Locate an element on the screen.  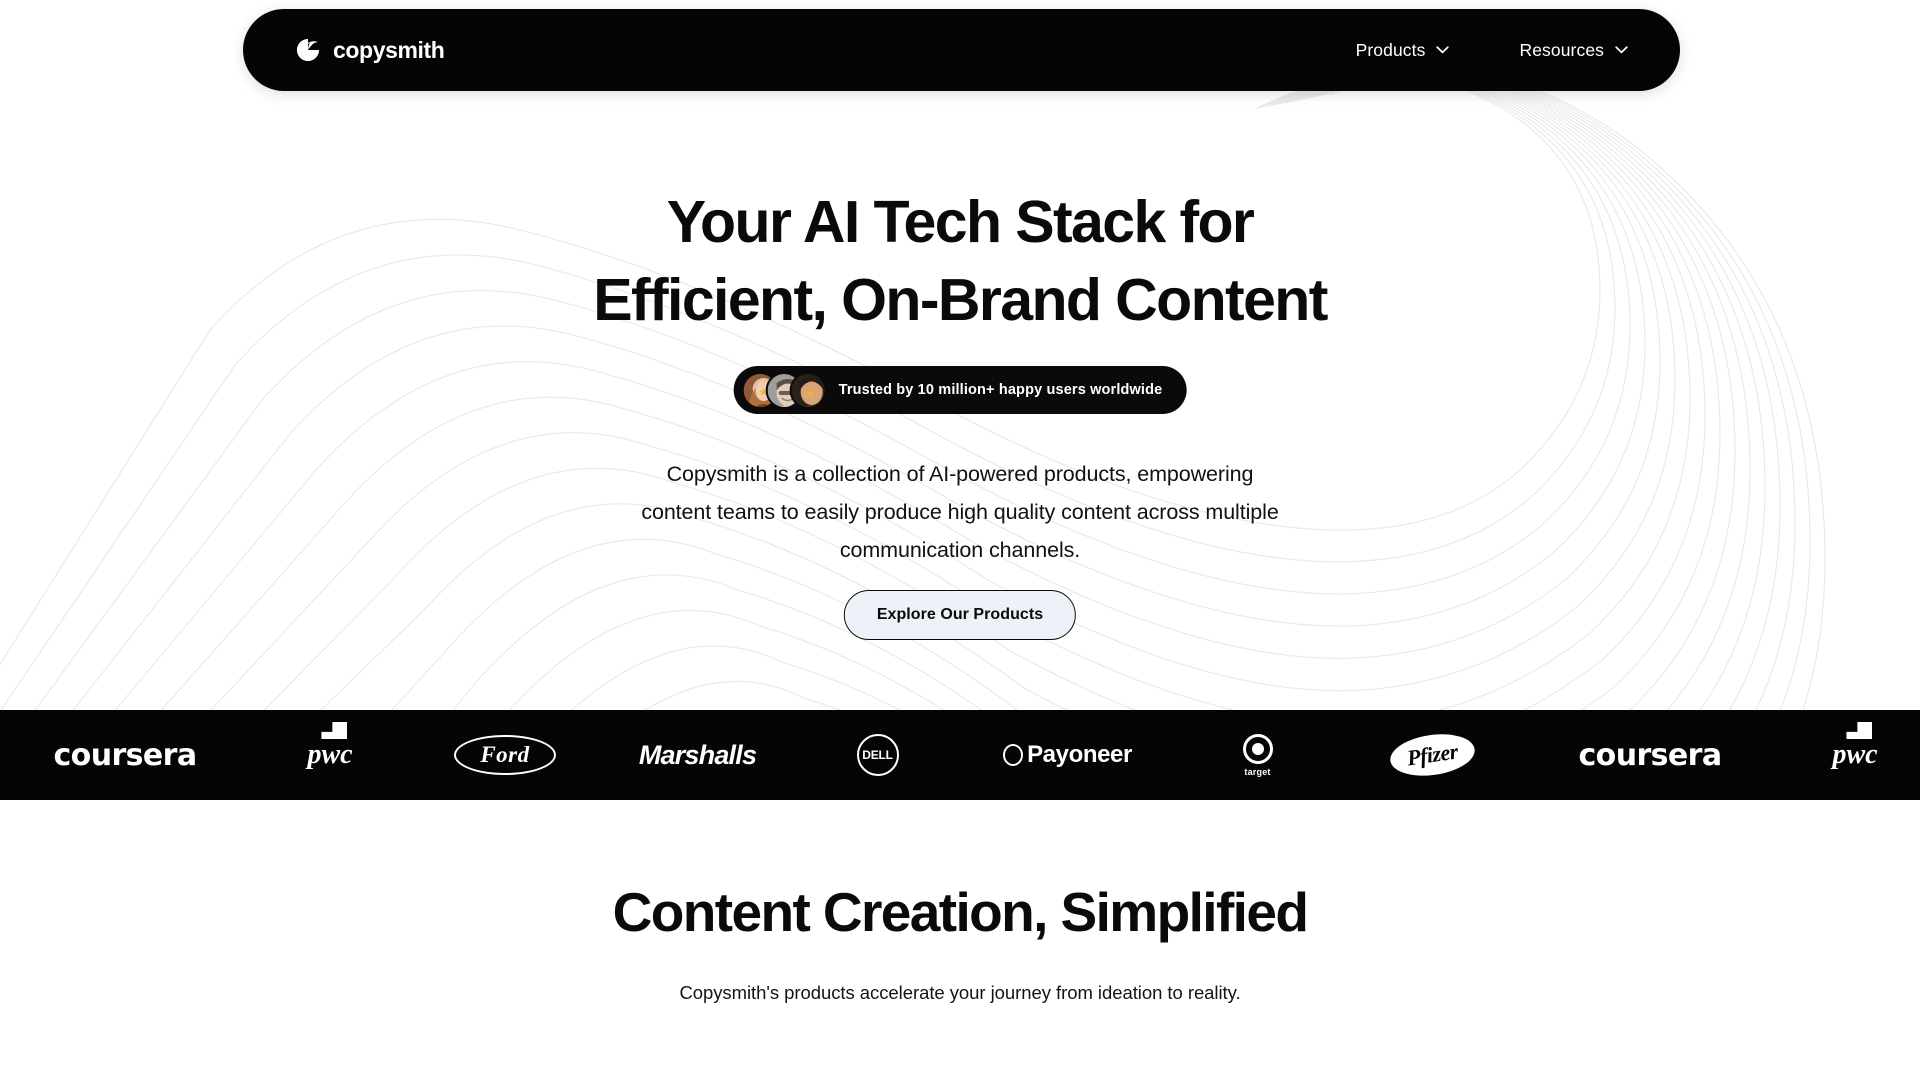
brand-logo: copysmith is located at coordinates (370, 50).